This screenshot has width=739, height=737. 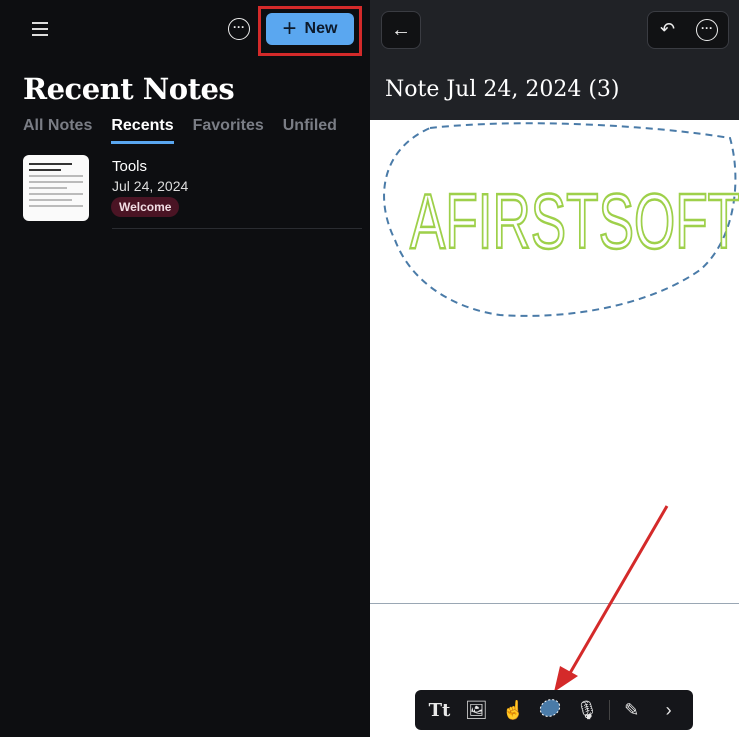 What do you see at coordinates (513, 710) in the screenshot?
I see `hand-touch-icon: ☝` at bounding box center [513, 710].